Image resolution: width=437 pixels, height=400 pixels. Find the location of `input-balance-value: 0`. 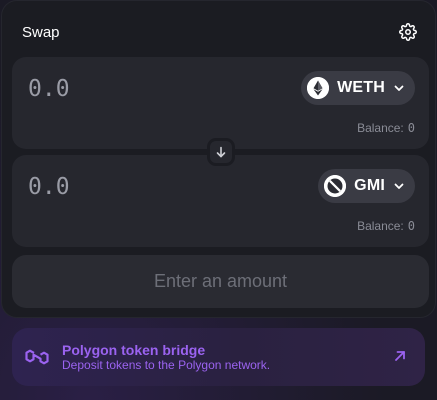

input-balance-value: 0 is located at coordinates (411, 128).